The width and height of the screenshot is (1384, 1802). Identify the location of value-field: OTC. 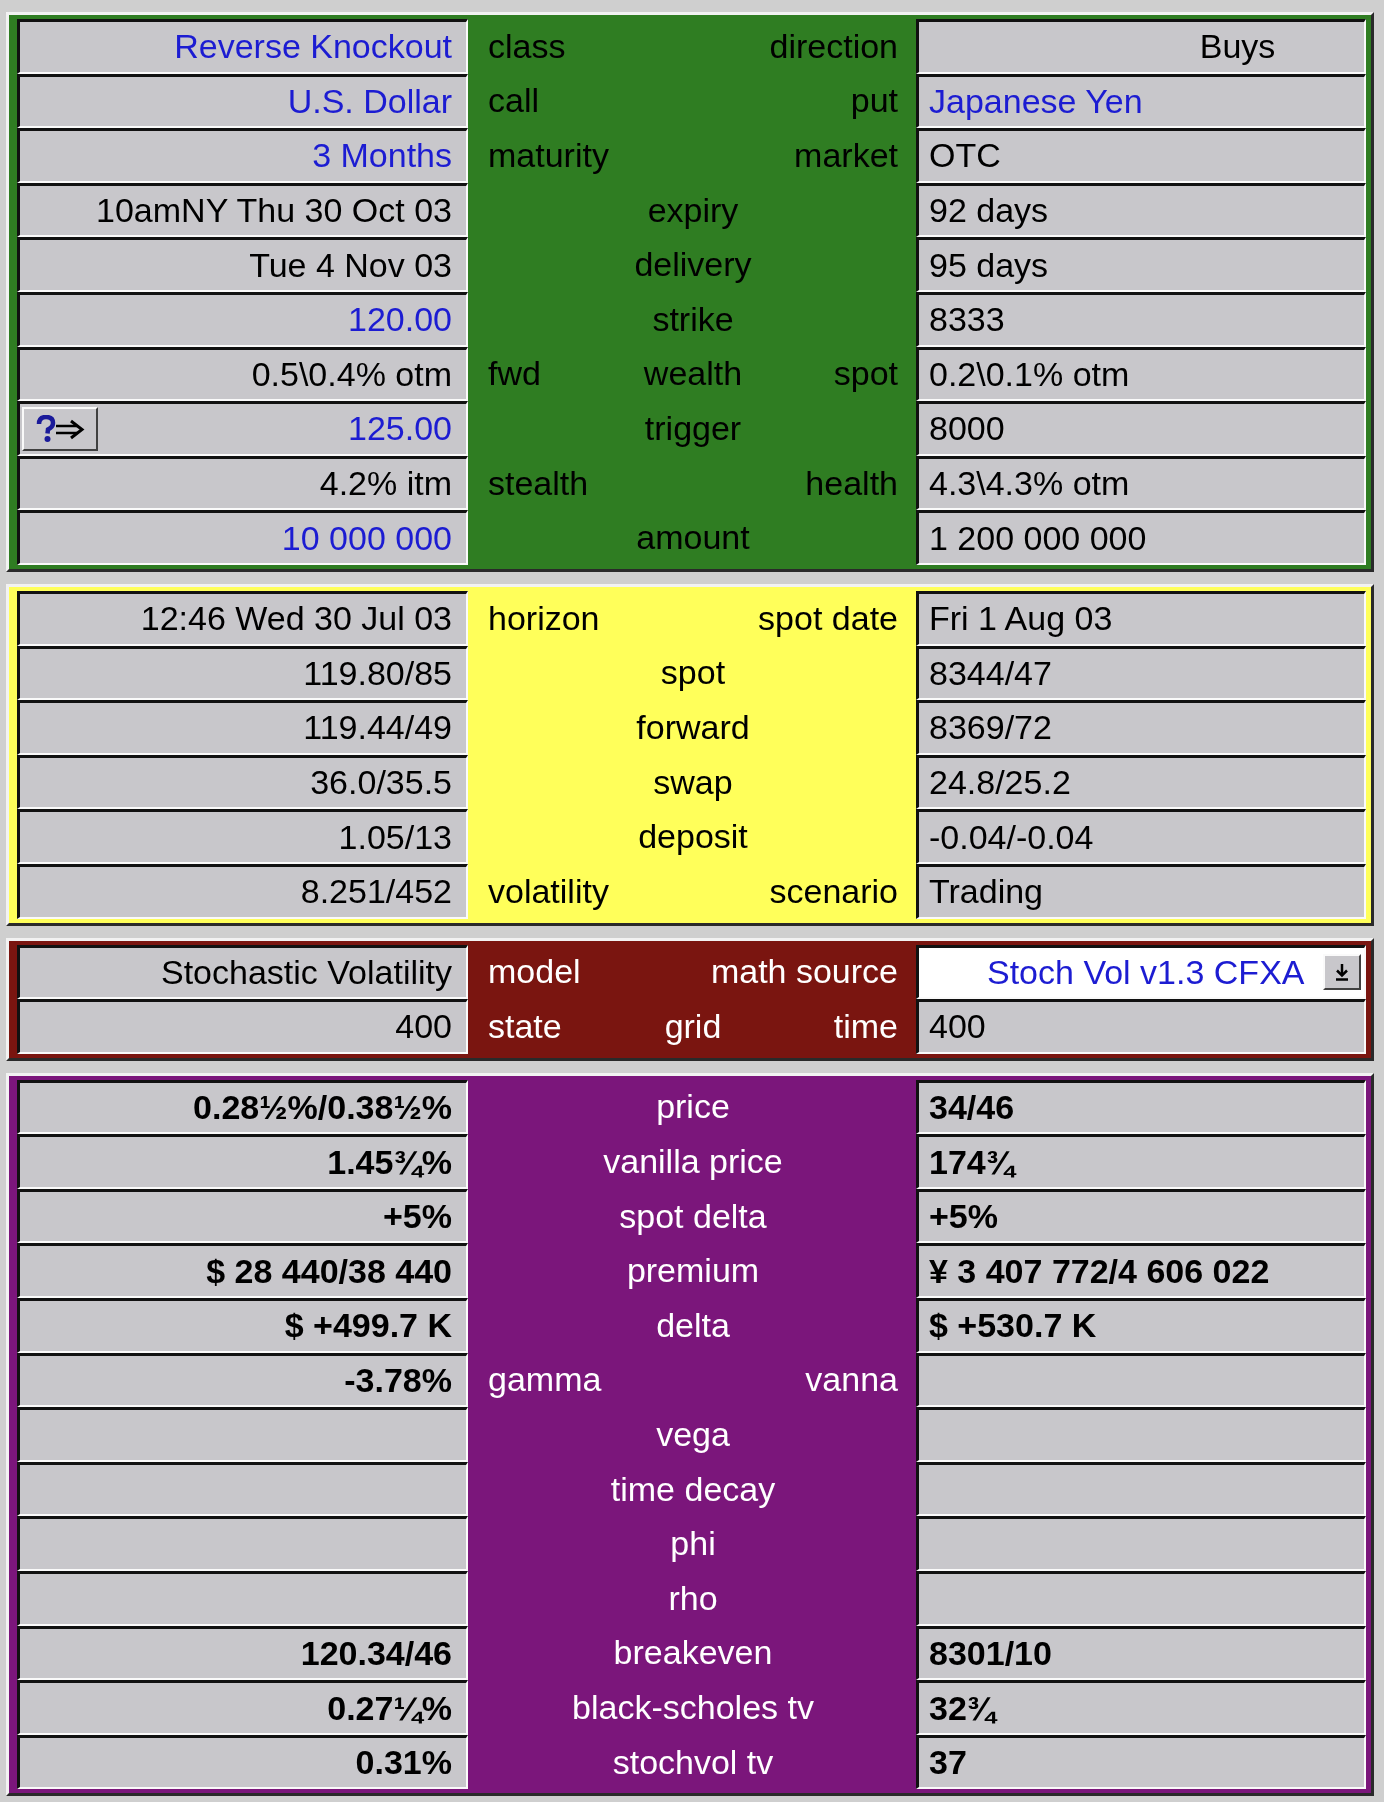
(1141, 155).